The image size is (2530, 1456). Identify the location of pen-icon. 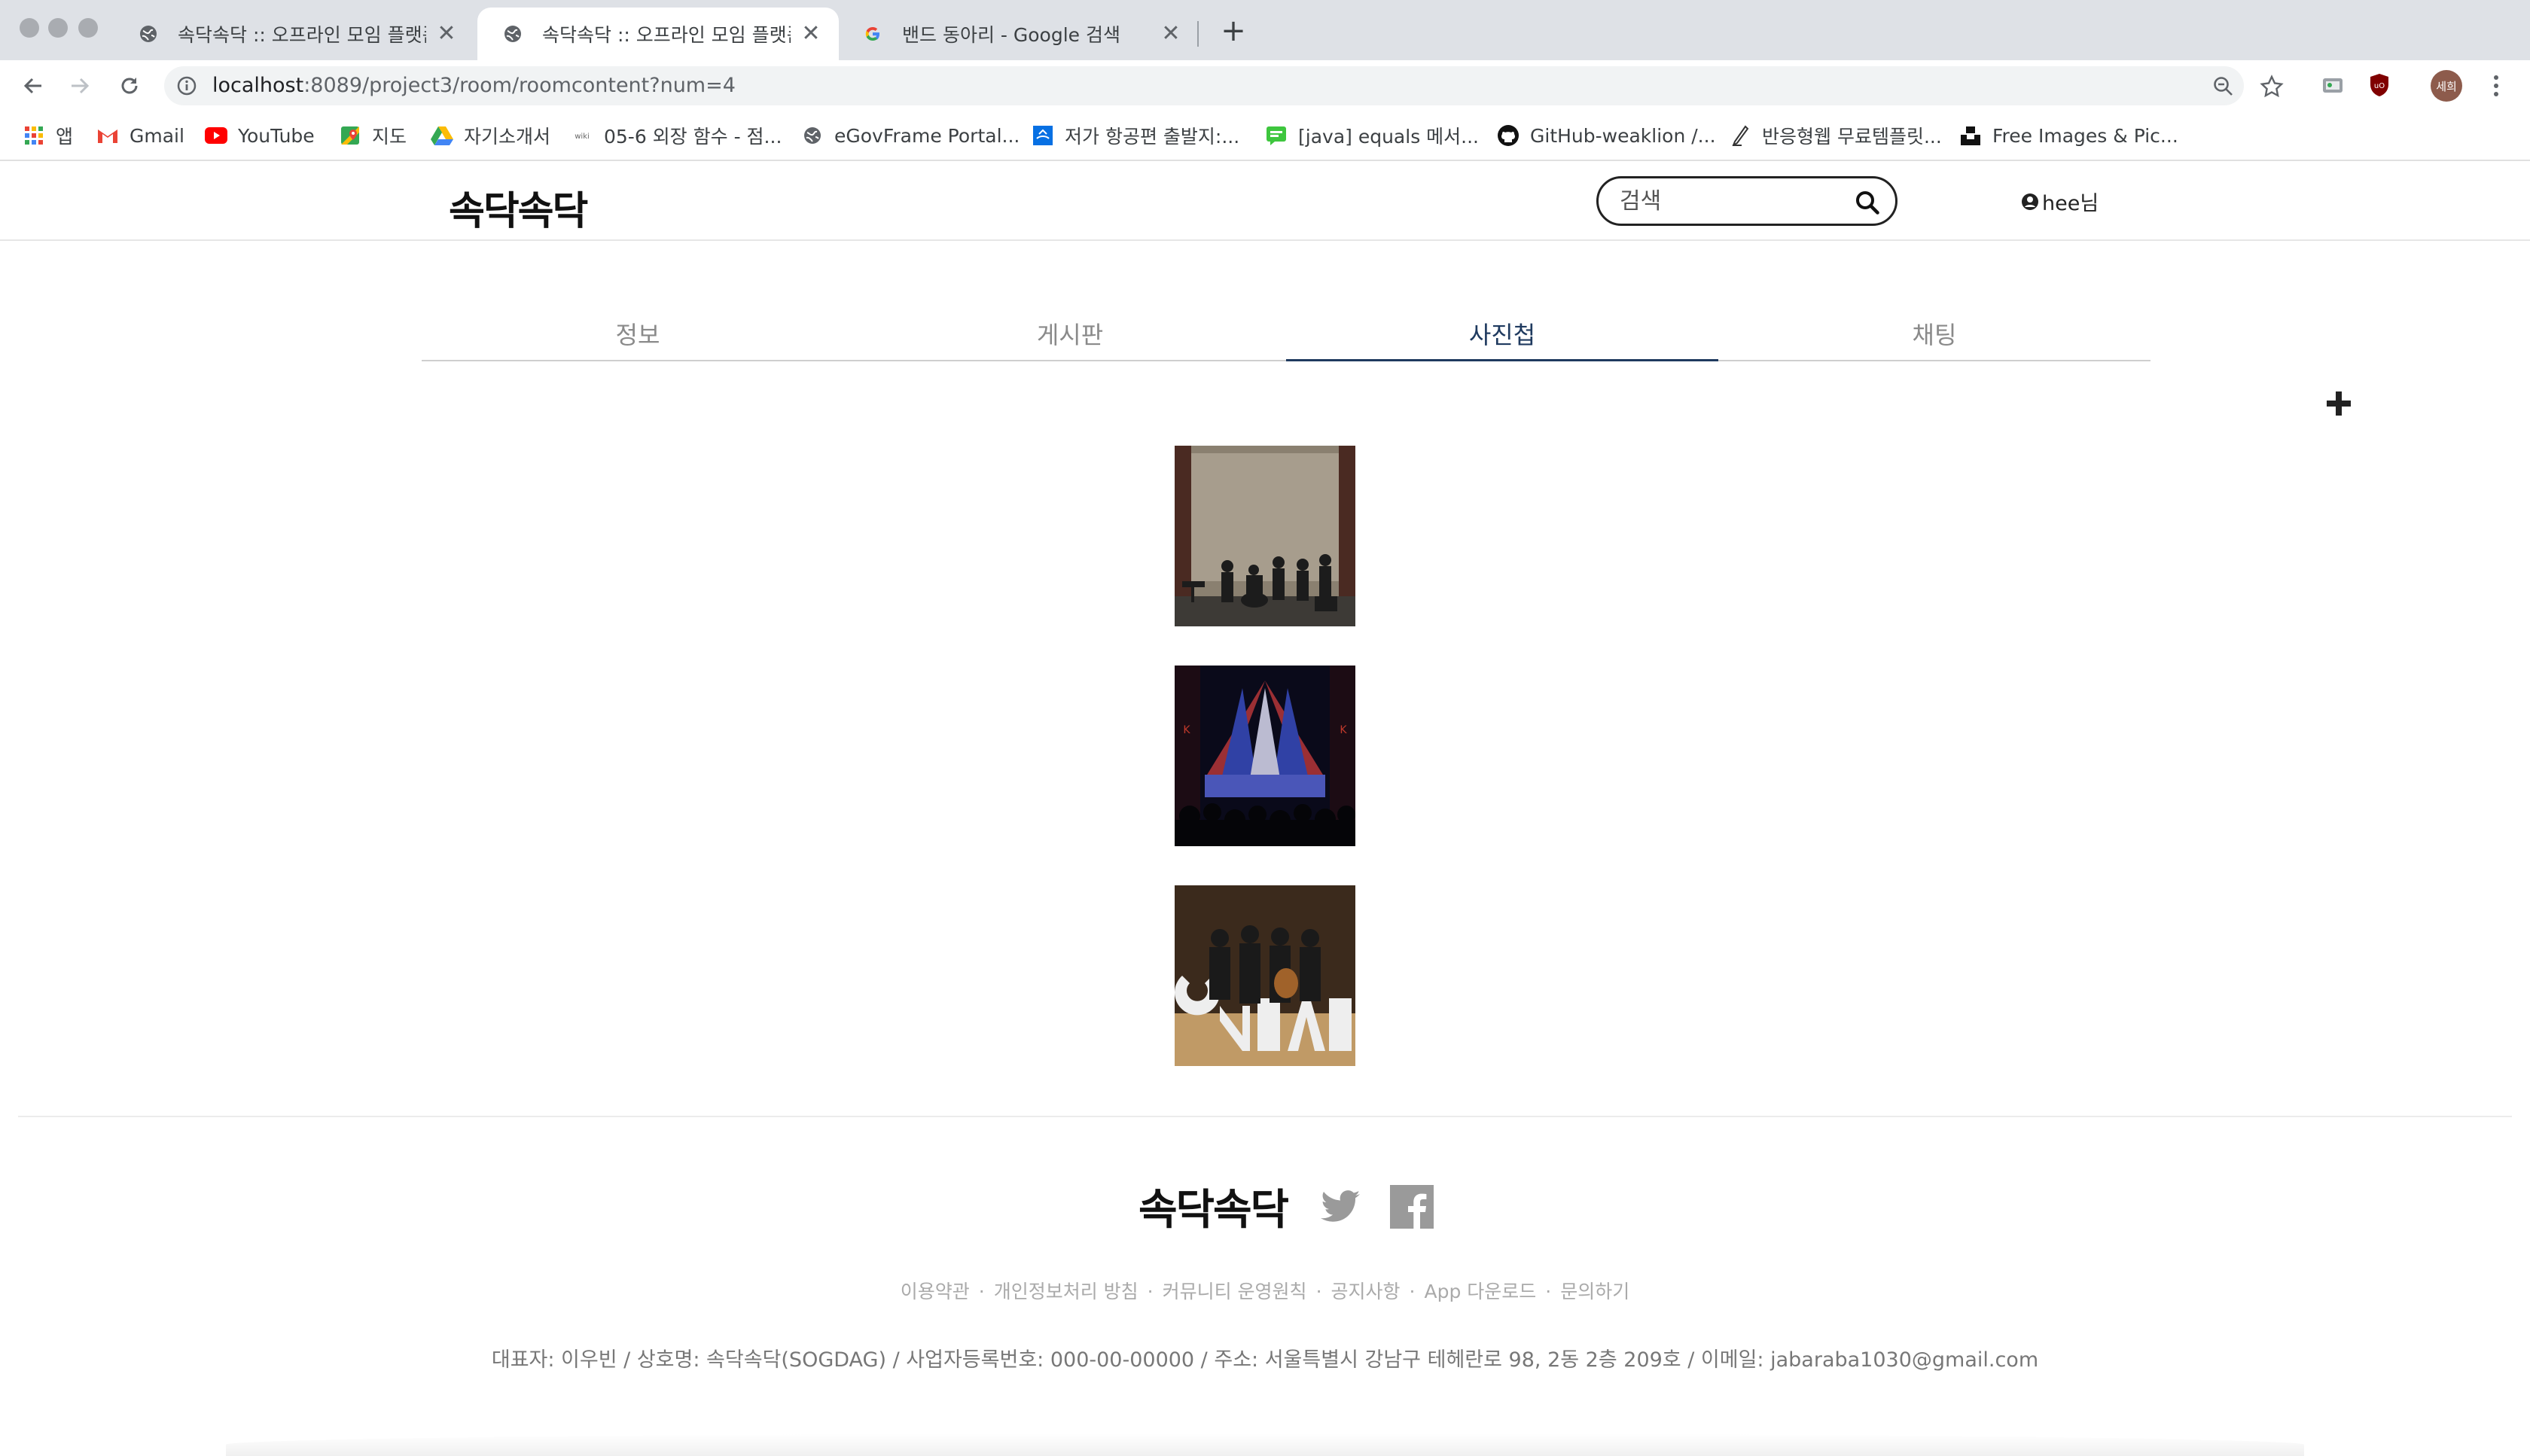
(1740, 135).